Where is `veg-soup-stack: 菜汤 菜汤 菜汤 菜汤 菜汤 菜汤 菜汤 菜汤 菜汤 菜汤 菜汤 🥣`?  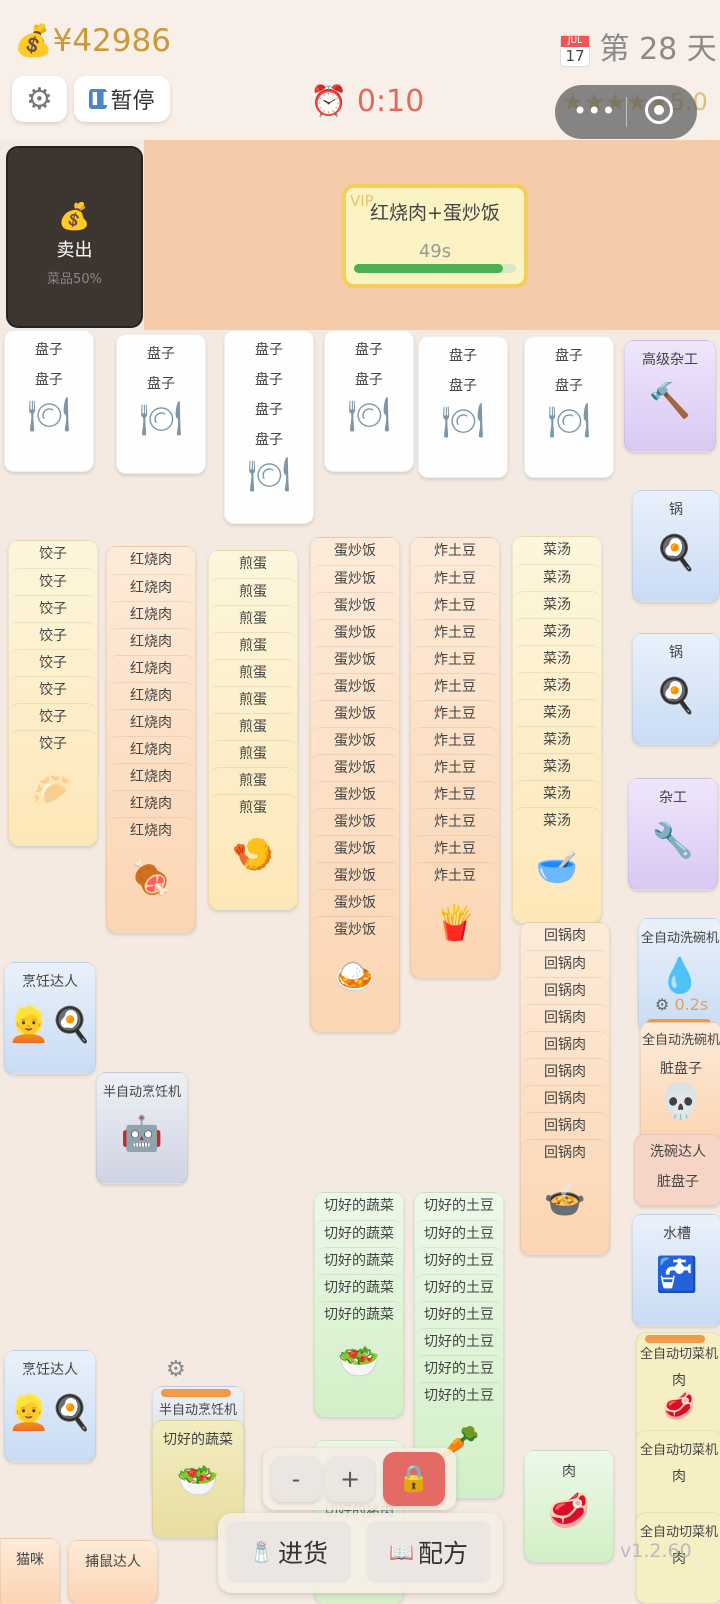
veg-soup-stack: 菜汤 菜汤 菜汤 菜汤 菜汤 菜汤 菜汤 菜汤 菜汤 菜汤 菜汤 🥣 is located at coordinates (557, 729).